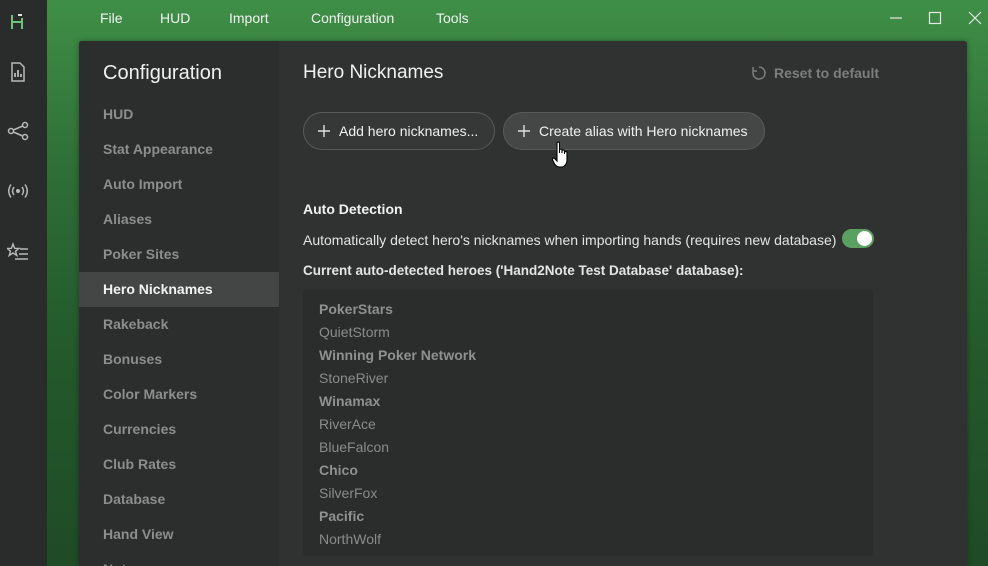  What do you see at coordinates (175, 18) in the screenshot?
I see `menu-hud: HUD` at bounding box center [175, 18].